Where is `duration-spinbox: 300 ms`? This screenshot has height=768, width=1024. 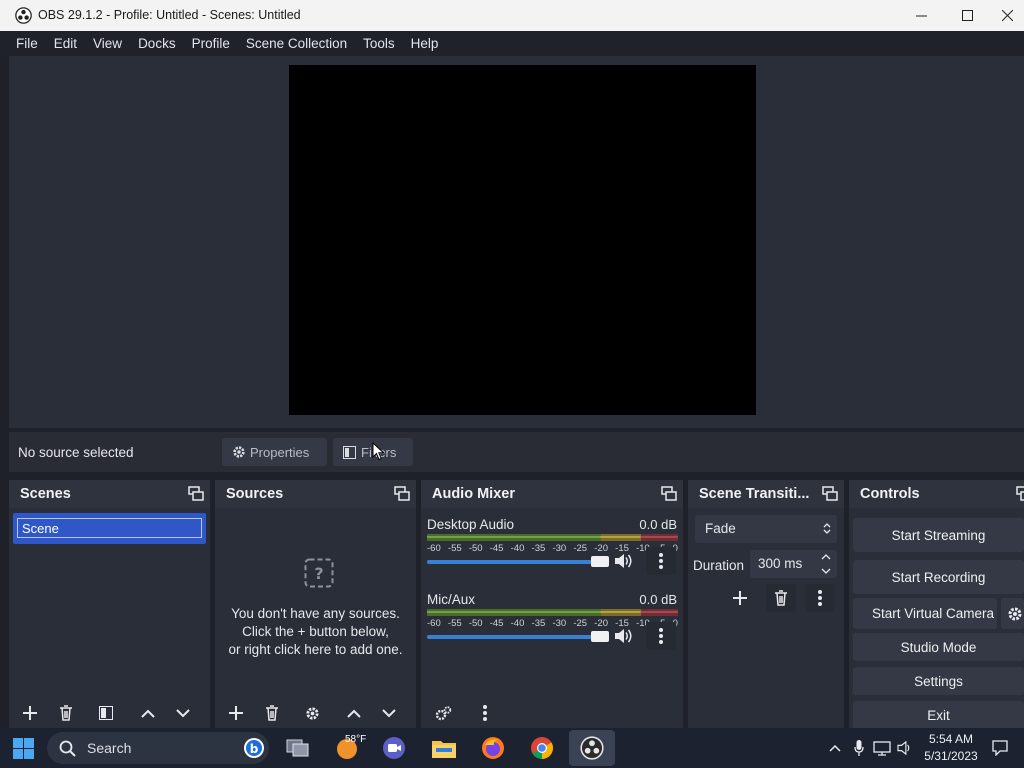
duration-spinbox: 300 ms is located at coordinates (793, 564).